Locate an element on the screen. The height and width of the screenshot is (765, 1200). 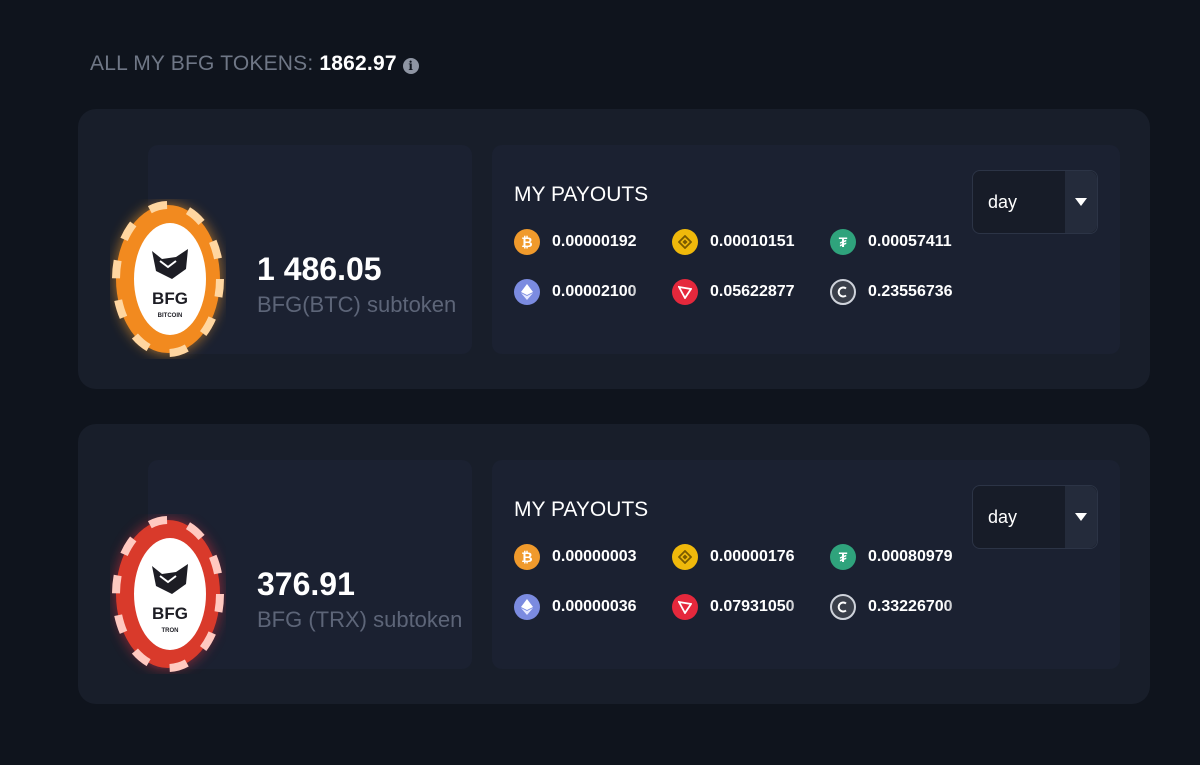
payout-item-usdt: ₮ 0.00057411 is located at coordinates (909, 242).